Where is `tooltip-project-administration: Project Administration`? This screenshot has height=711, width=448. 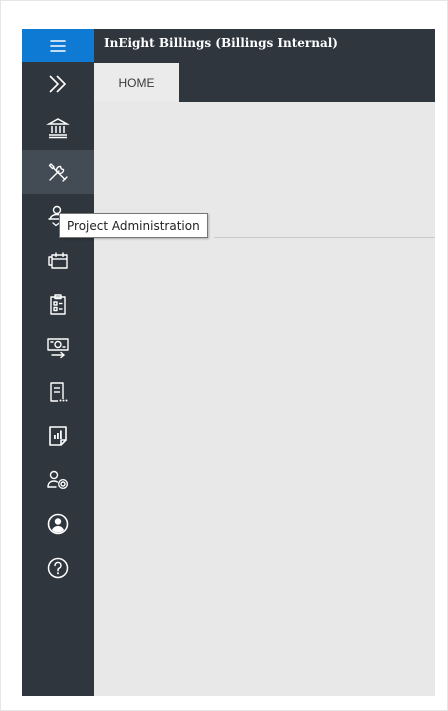 tooltip-project-administration: Project Administration is located at coordinates (133, 225).